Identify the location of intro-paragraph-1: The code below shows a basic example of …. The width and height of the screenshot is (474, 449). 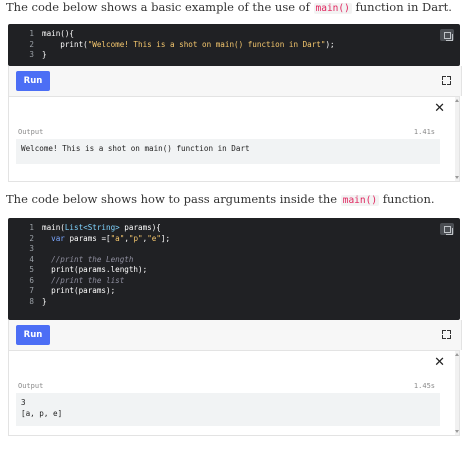
(229, 8).